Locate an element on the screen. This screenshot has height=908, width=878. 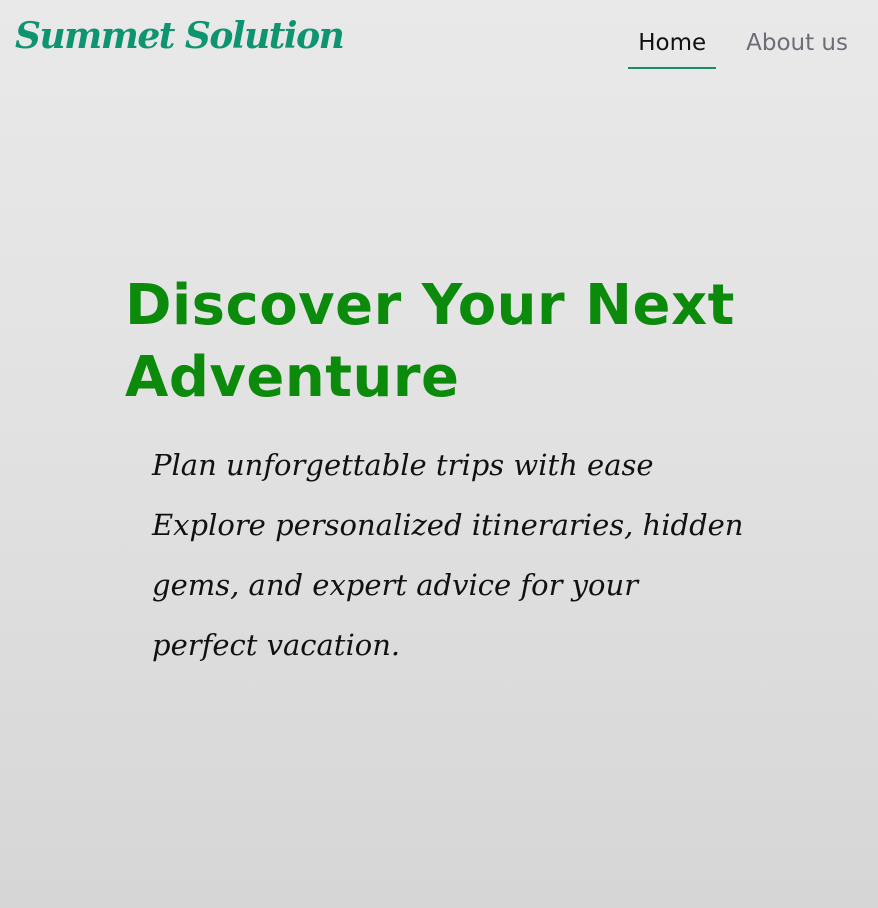
nav-about-link: About us is located at coordinates (792, 48).